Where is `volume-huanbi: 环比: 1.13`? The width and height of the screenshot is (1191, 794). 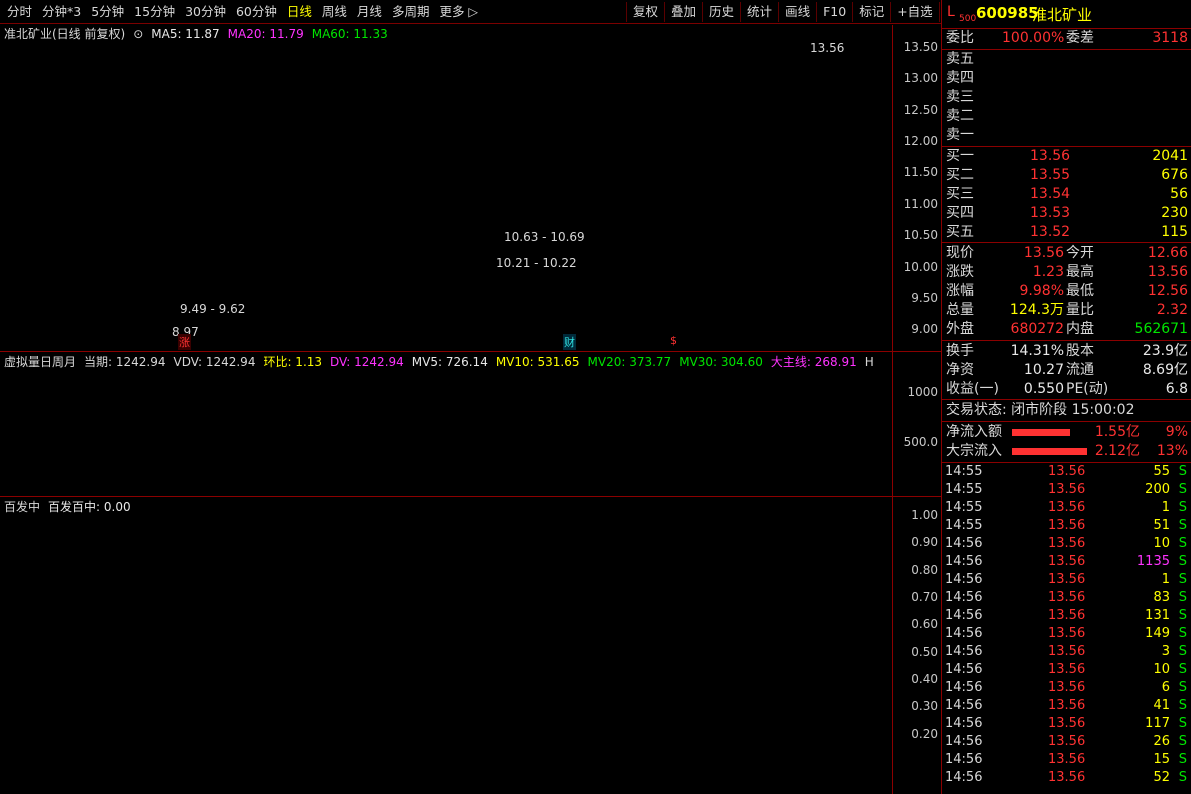
volume-huanbi: 环比: 1.13 is located at coordinates (293, 362).